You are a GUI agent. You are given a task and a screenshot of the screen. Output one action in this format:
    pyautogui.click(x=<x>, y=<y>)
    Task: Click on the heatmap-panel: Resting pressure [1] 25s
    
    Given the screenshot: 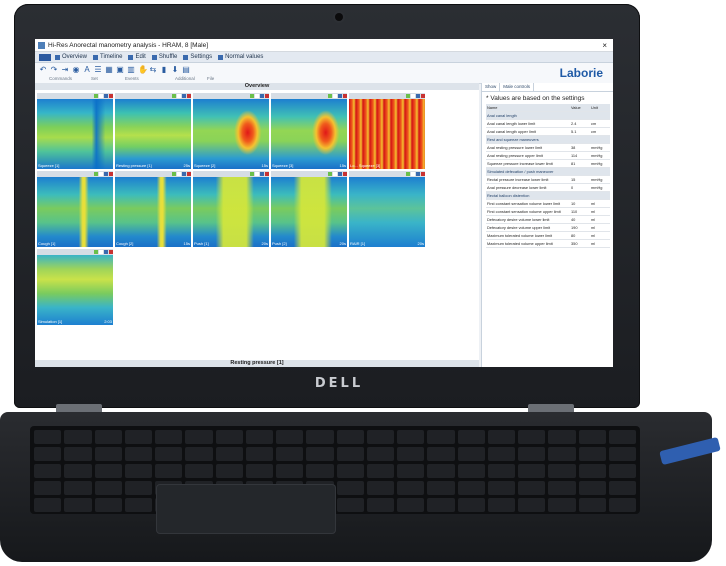 What is the action you would take?
    pyautogui.click(x=153, y=131)
    